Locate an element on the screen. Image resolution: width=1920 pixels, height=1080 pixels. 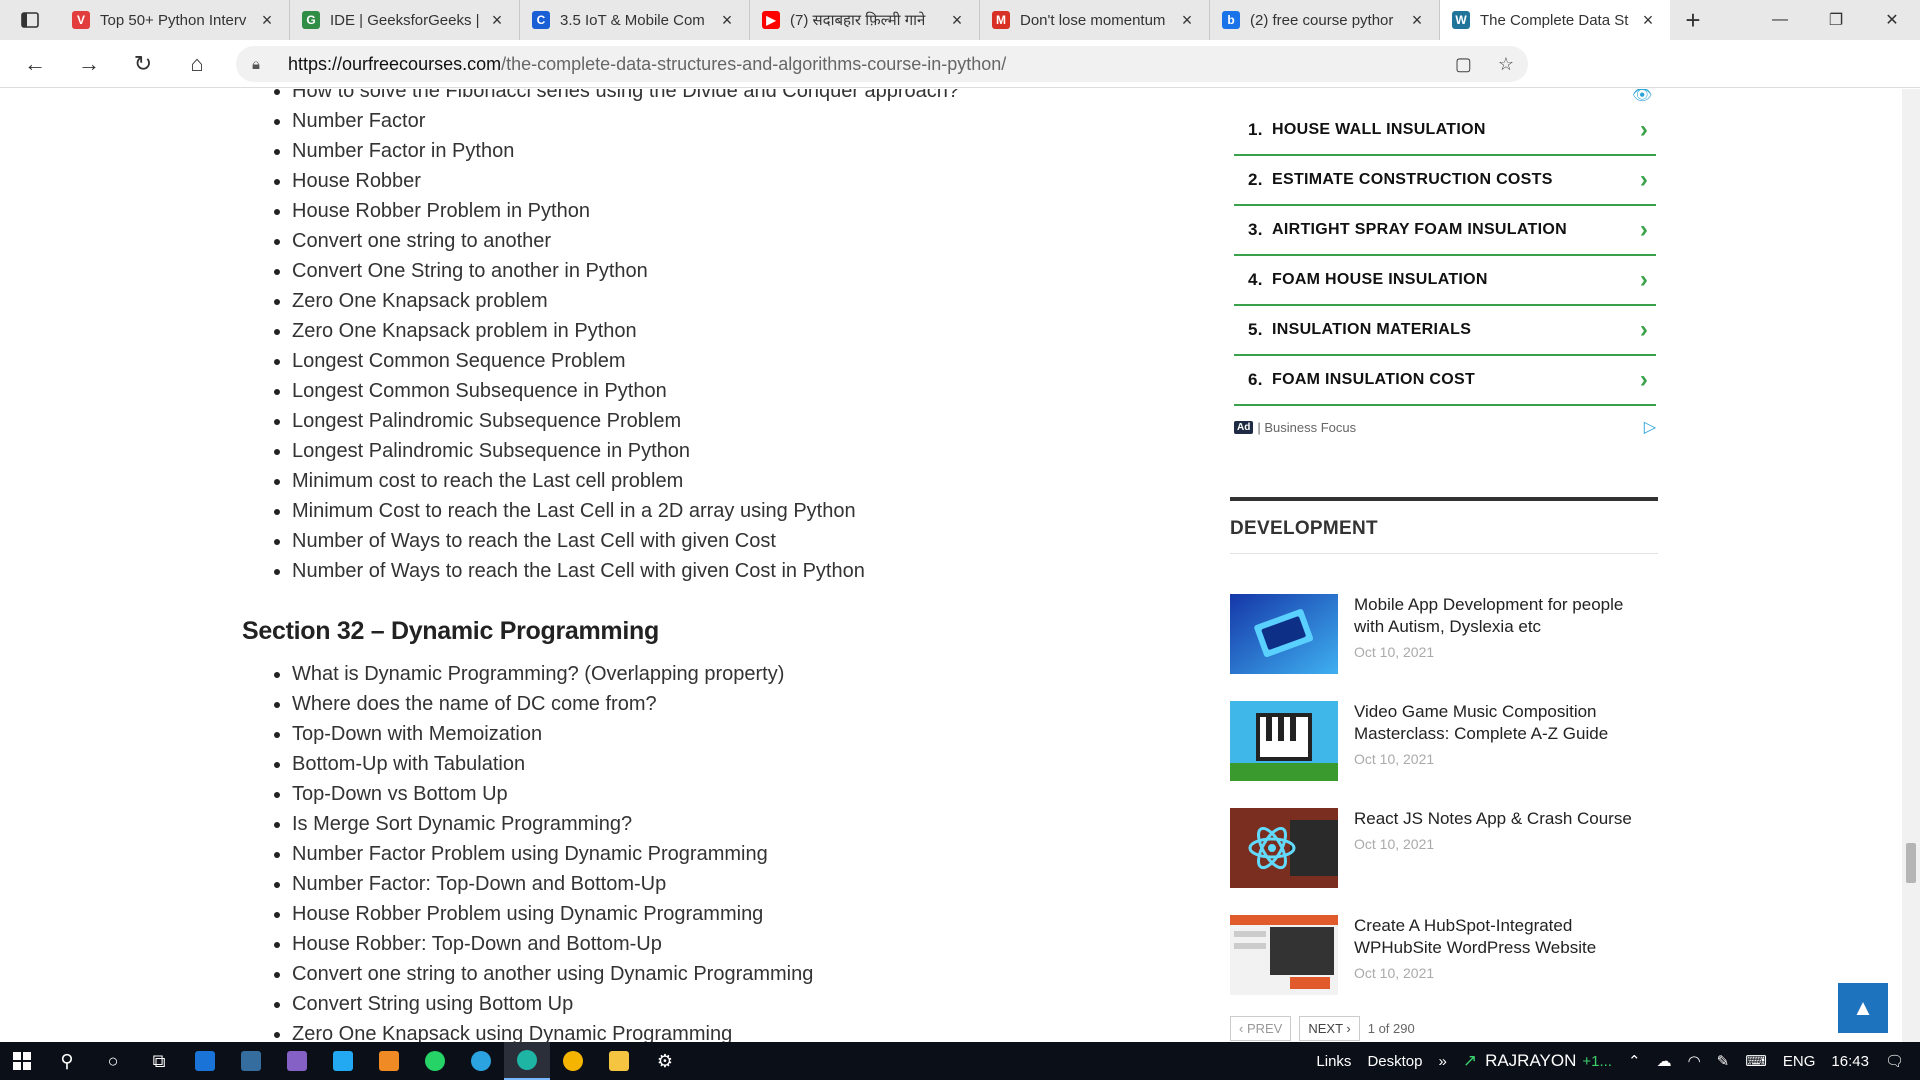
scrollbar-thumb is located at coordinates (1911, 863).